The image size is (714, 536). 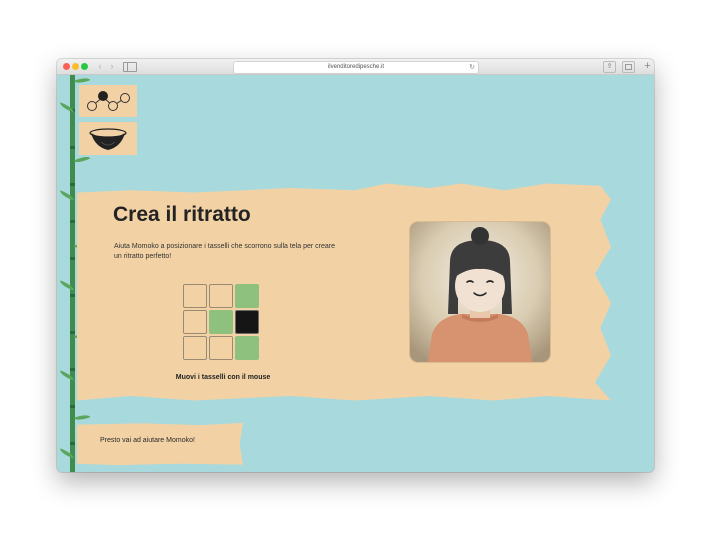 I want to click on bowl-icon, so click(x=108, y=139).